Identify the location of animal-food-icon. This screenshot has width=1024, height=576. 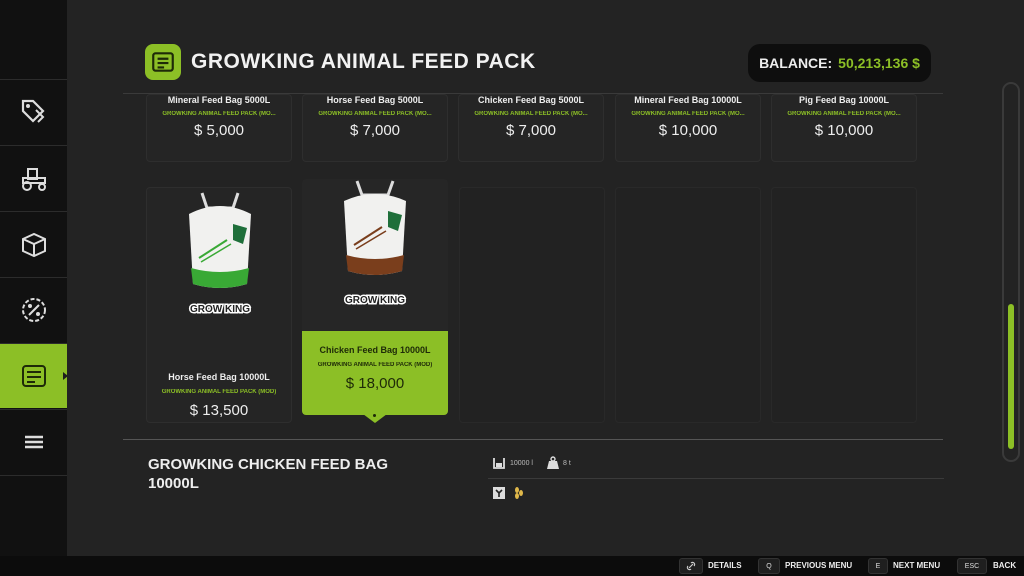
(499, 495).